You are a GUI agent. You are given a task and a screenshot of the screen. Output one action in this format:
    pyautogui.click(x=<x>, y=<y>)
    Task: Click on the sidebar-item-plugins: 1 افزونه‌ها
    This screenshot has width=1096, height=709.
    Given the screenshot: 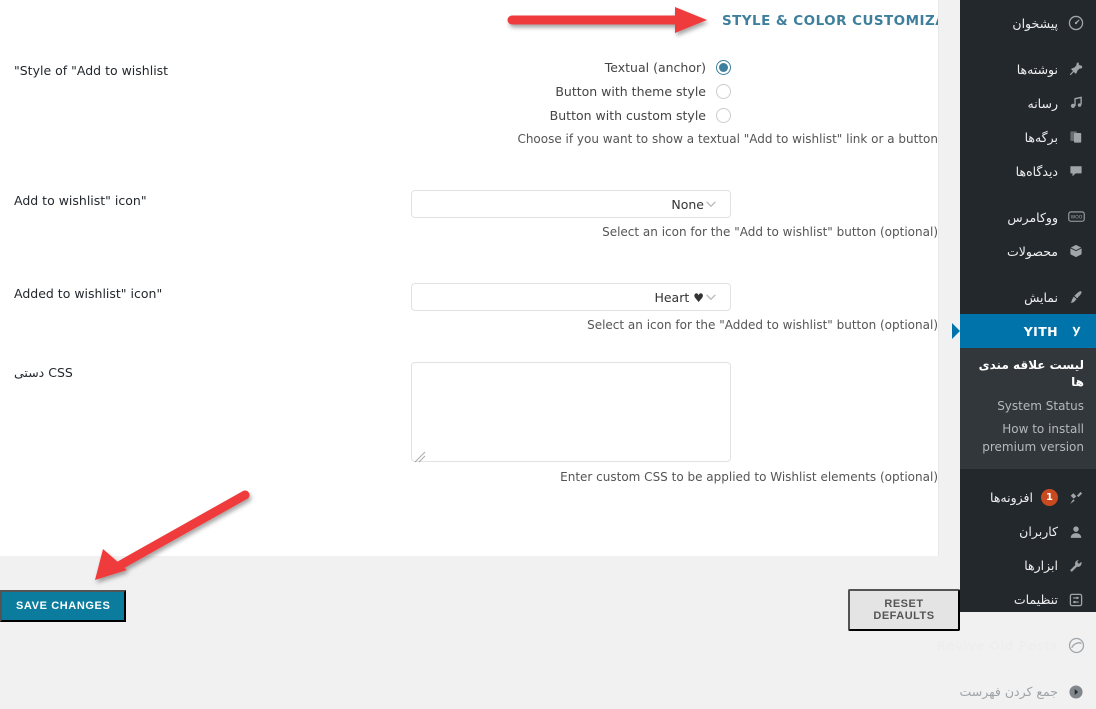 What is the action you would take?
    pyautogui.click(x=1028, y=498)
    